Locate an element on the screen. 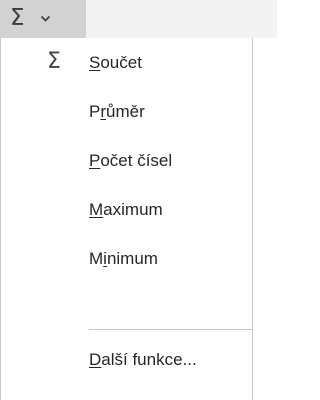 This screenshot has width=320, height=400. menu-item-pocet-cisel: Počet čísel is located at coordinates (126, 161).